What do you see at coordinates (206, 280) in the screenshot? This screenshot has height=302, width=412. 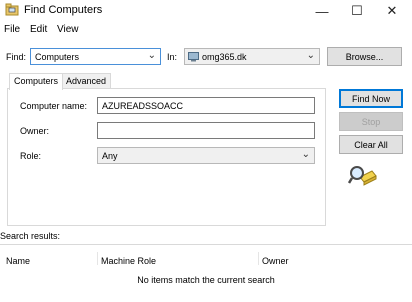 I see `empty-results-message: No items match the current search` at bounding box center [206, 280].